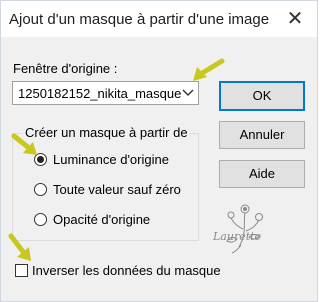 Image resolution: width=320 pixels, height=302 pixels. What do you see at coordinates (139, 19) in the screenshot?
I see `dialog-title: Ajout d'un masque à partir d'une image` at bounding box center [139, 19].